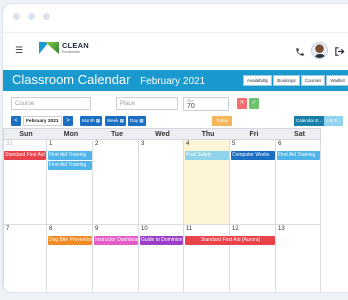 This screenshot has width=348, height=300. What do you see at coordinates (49, 48) in the screenshot?
I see `logo-mark-icon` at bounding box center [49, 48].